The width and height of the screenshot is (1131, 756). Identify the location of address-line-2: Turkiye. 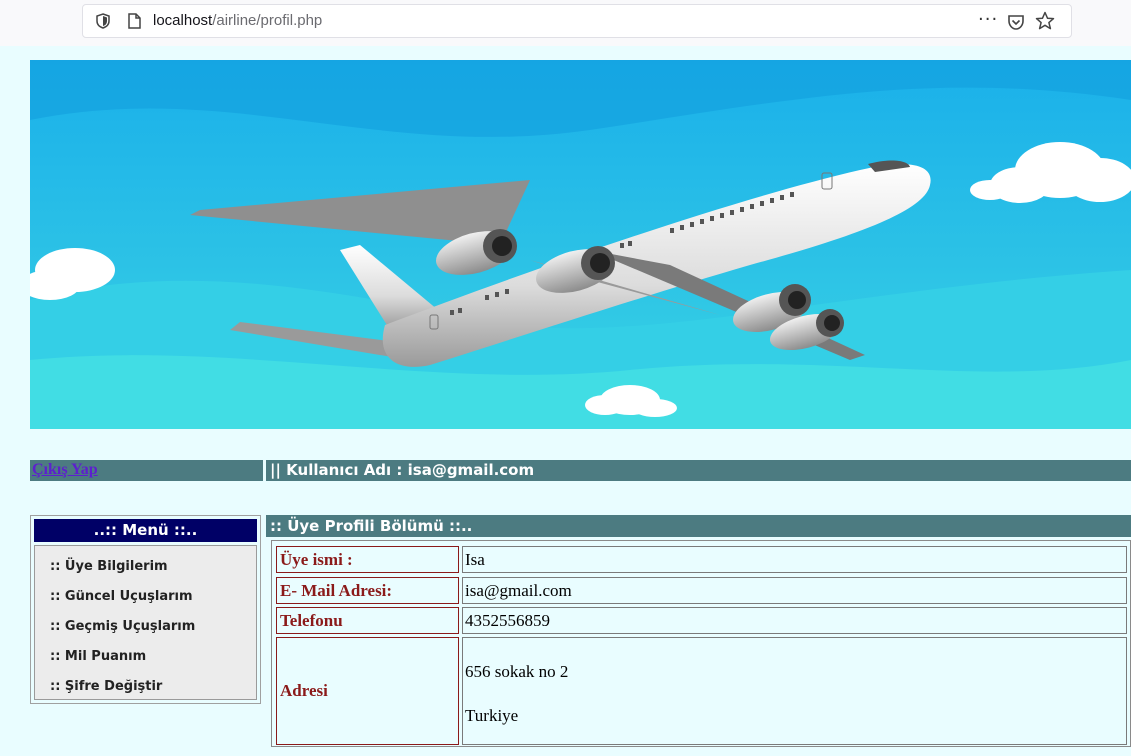
(492, 715).